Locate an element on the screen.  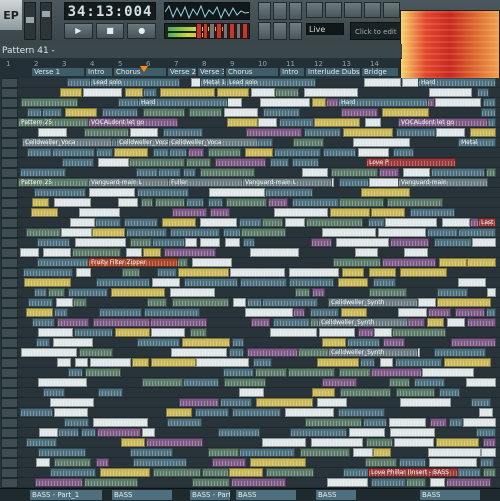
master-volume-slider is located at coordinates (30, 21).